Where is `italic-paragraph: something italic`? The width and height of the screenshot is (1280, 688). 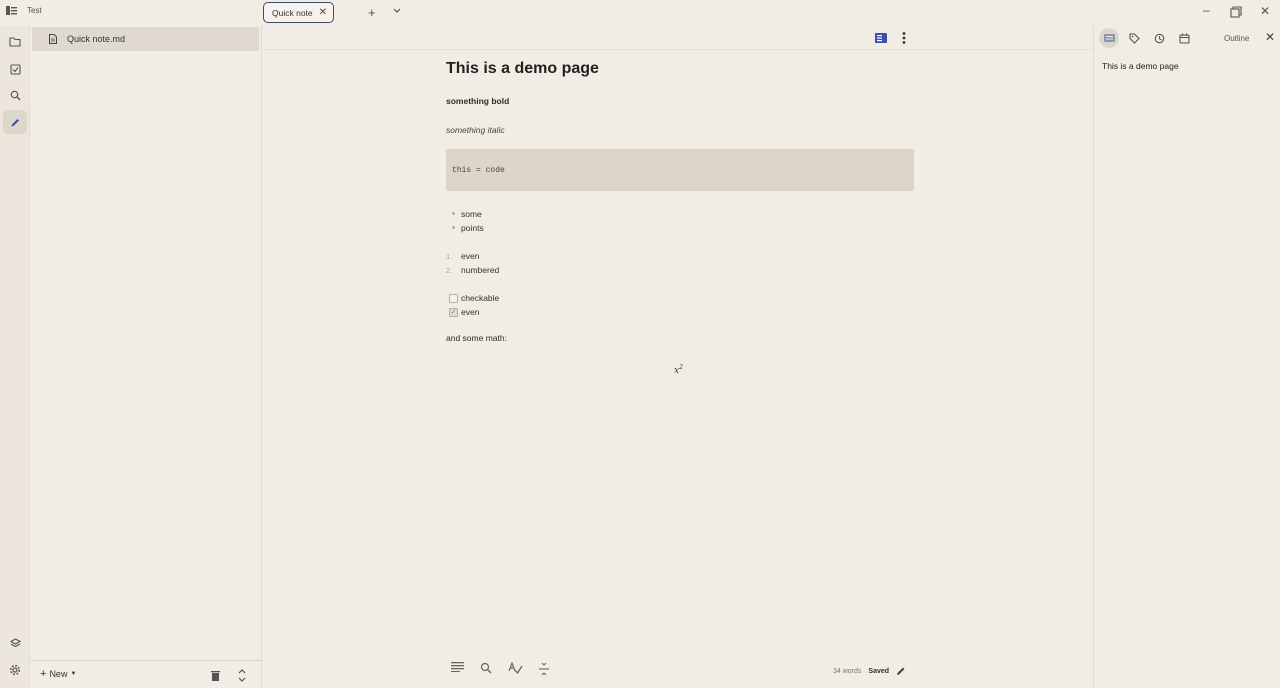 italic-paragraph: something italic is located at coordinates (475, 130).